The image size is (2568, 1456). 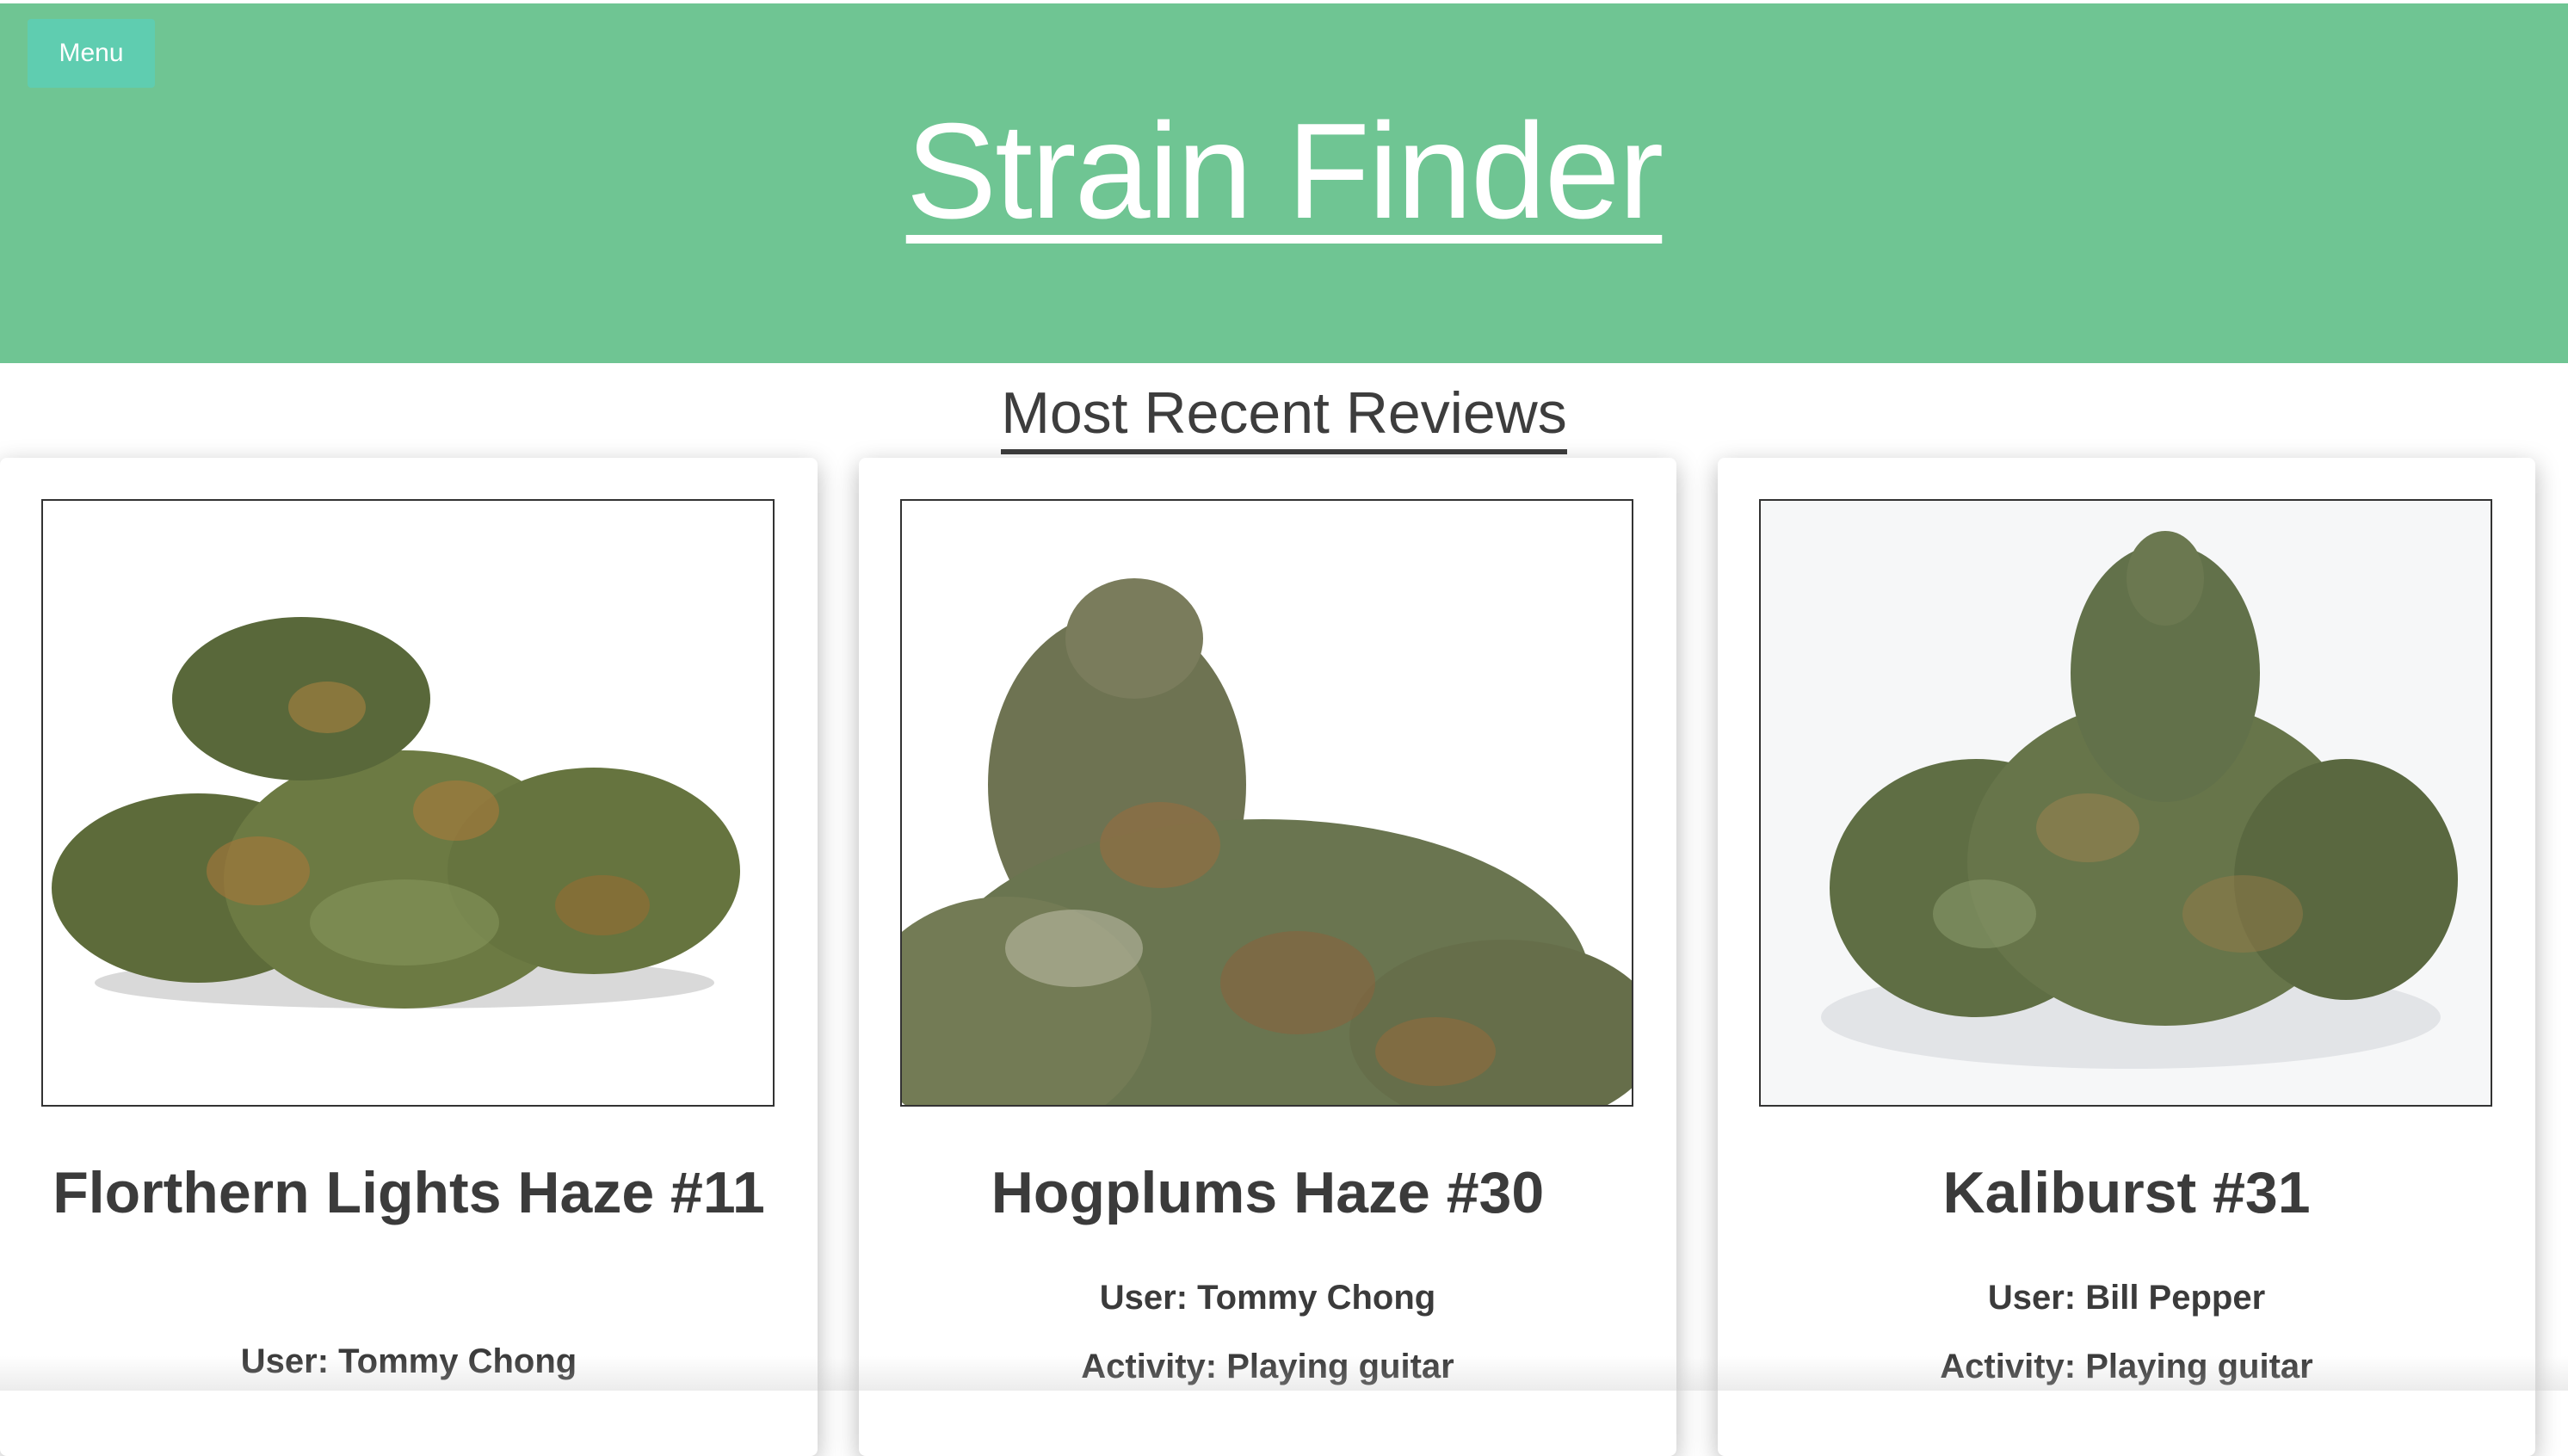 I want to click on menu-button: Menu, so click(x=91, y=53).